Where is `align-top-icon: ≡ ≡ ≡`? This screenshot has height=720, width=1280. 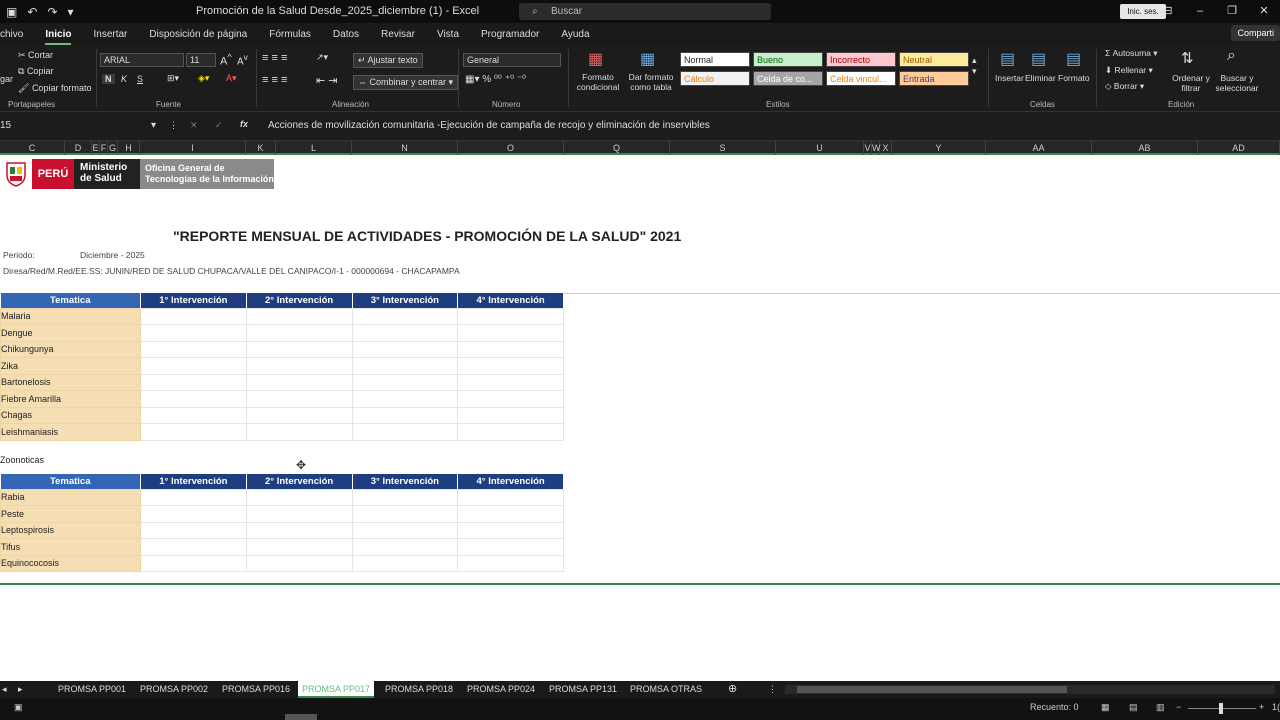 align-top-icon: ≡ ≡ ≡ is located at coordinates (274, 58).